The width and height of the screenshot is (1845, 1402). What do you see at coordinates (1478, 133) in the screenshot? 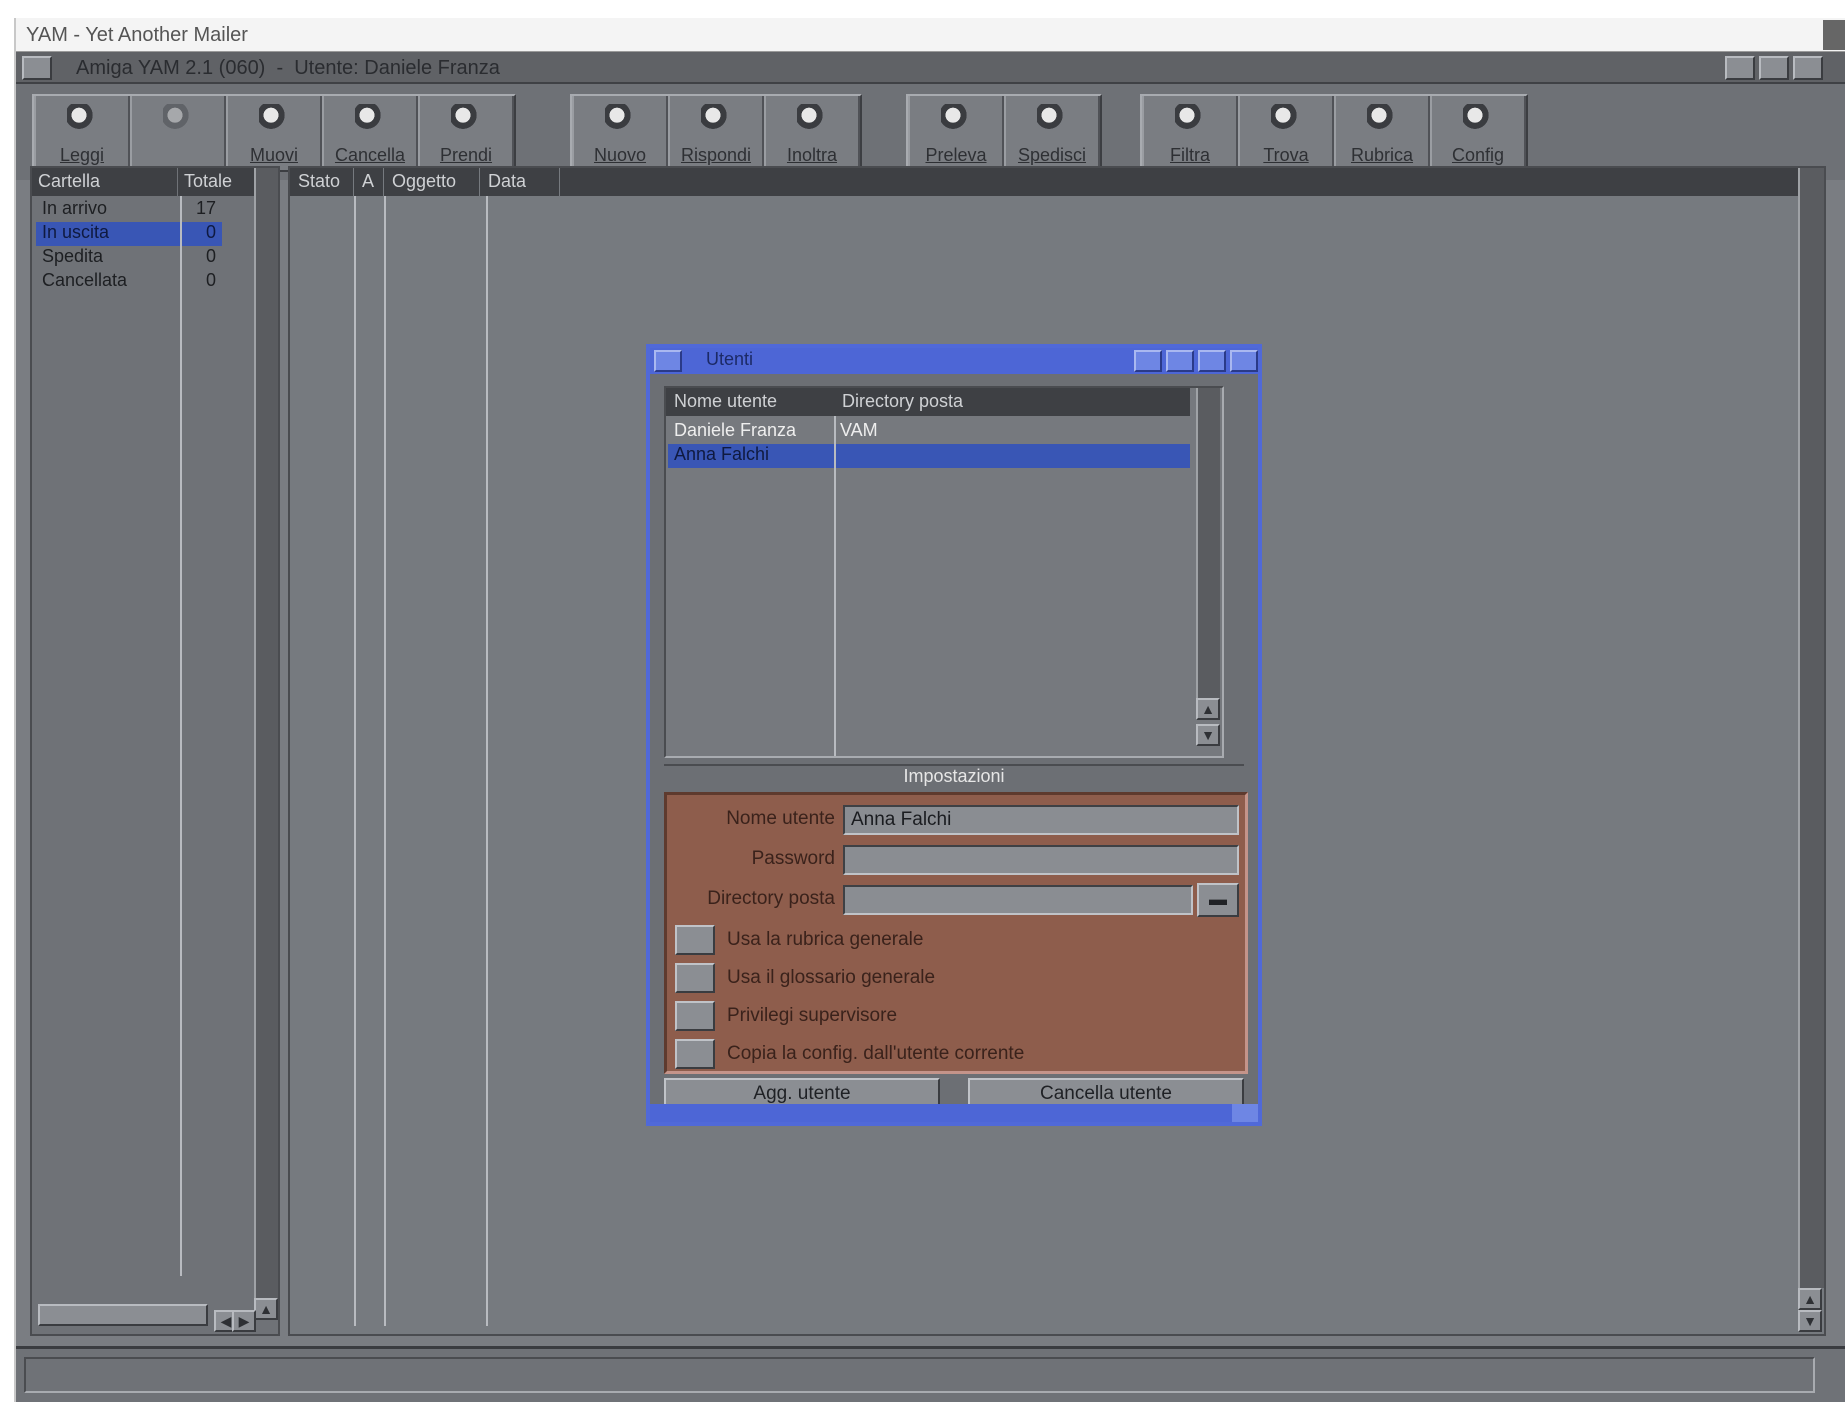
I see `config-button: Config` at bounding box center [1478, 133].